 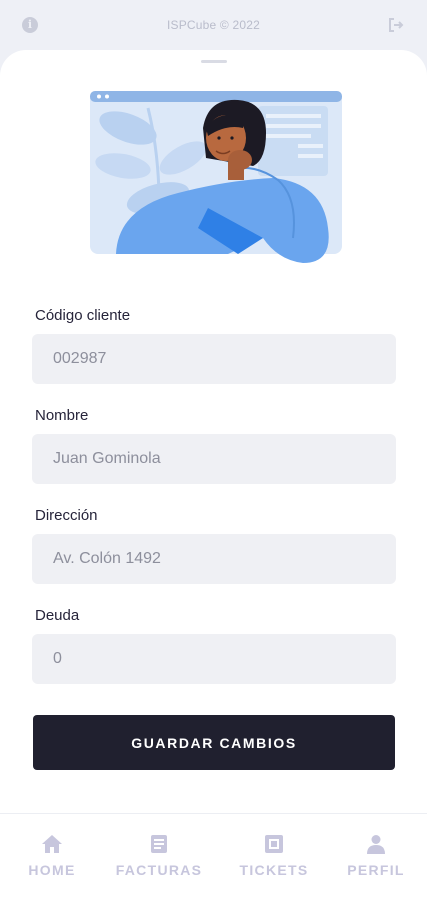 I want to click on nav-label-facturas: FACTURAS, so click(x=159, y=870).